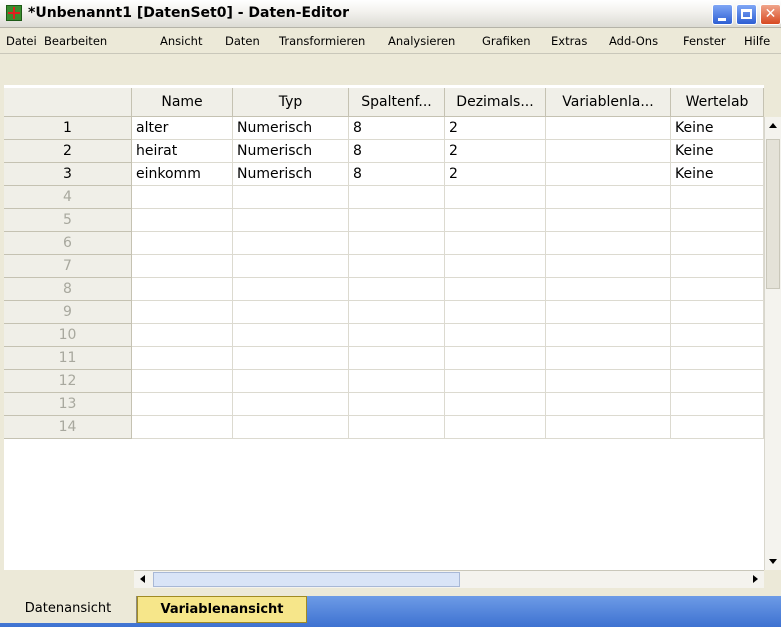 The image size is (781, 627). I want to click on header-typ: Typ, so click(291, 102).